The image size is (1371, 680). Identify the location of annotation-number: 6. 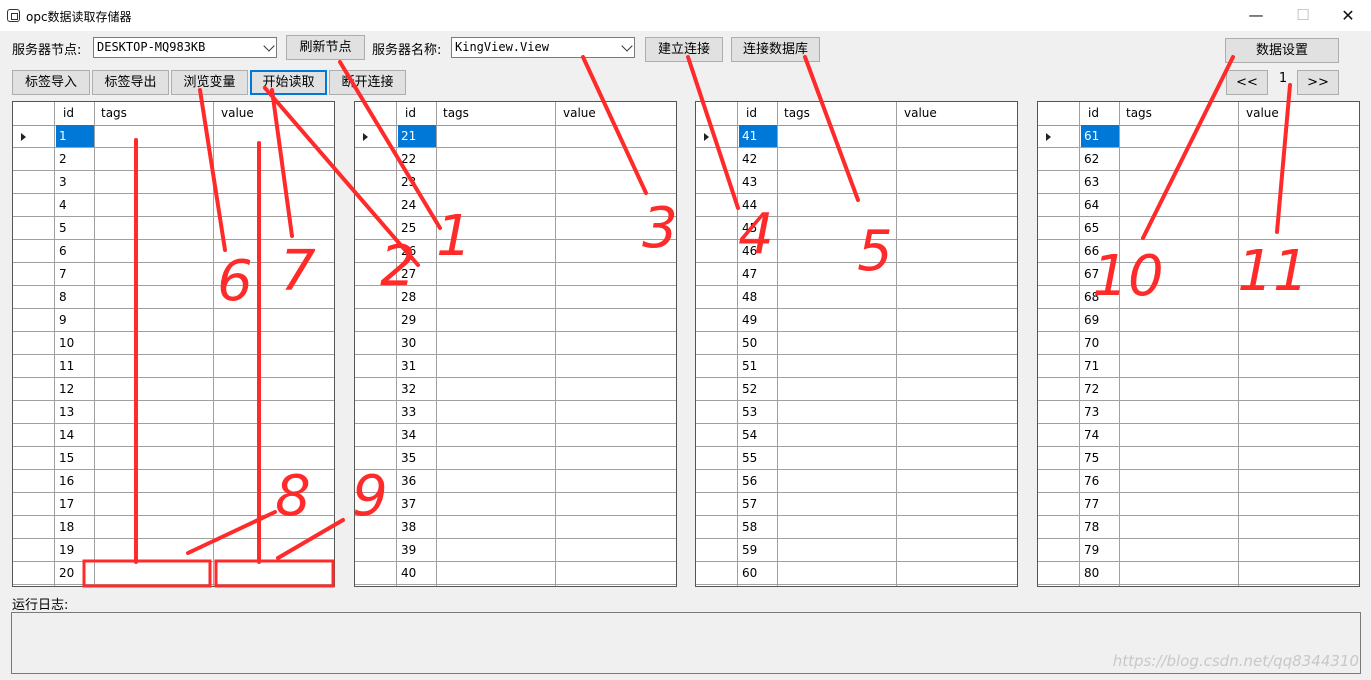
(235, 281).